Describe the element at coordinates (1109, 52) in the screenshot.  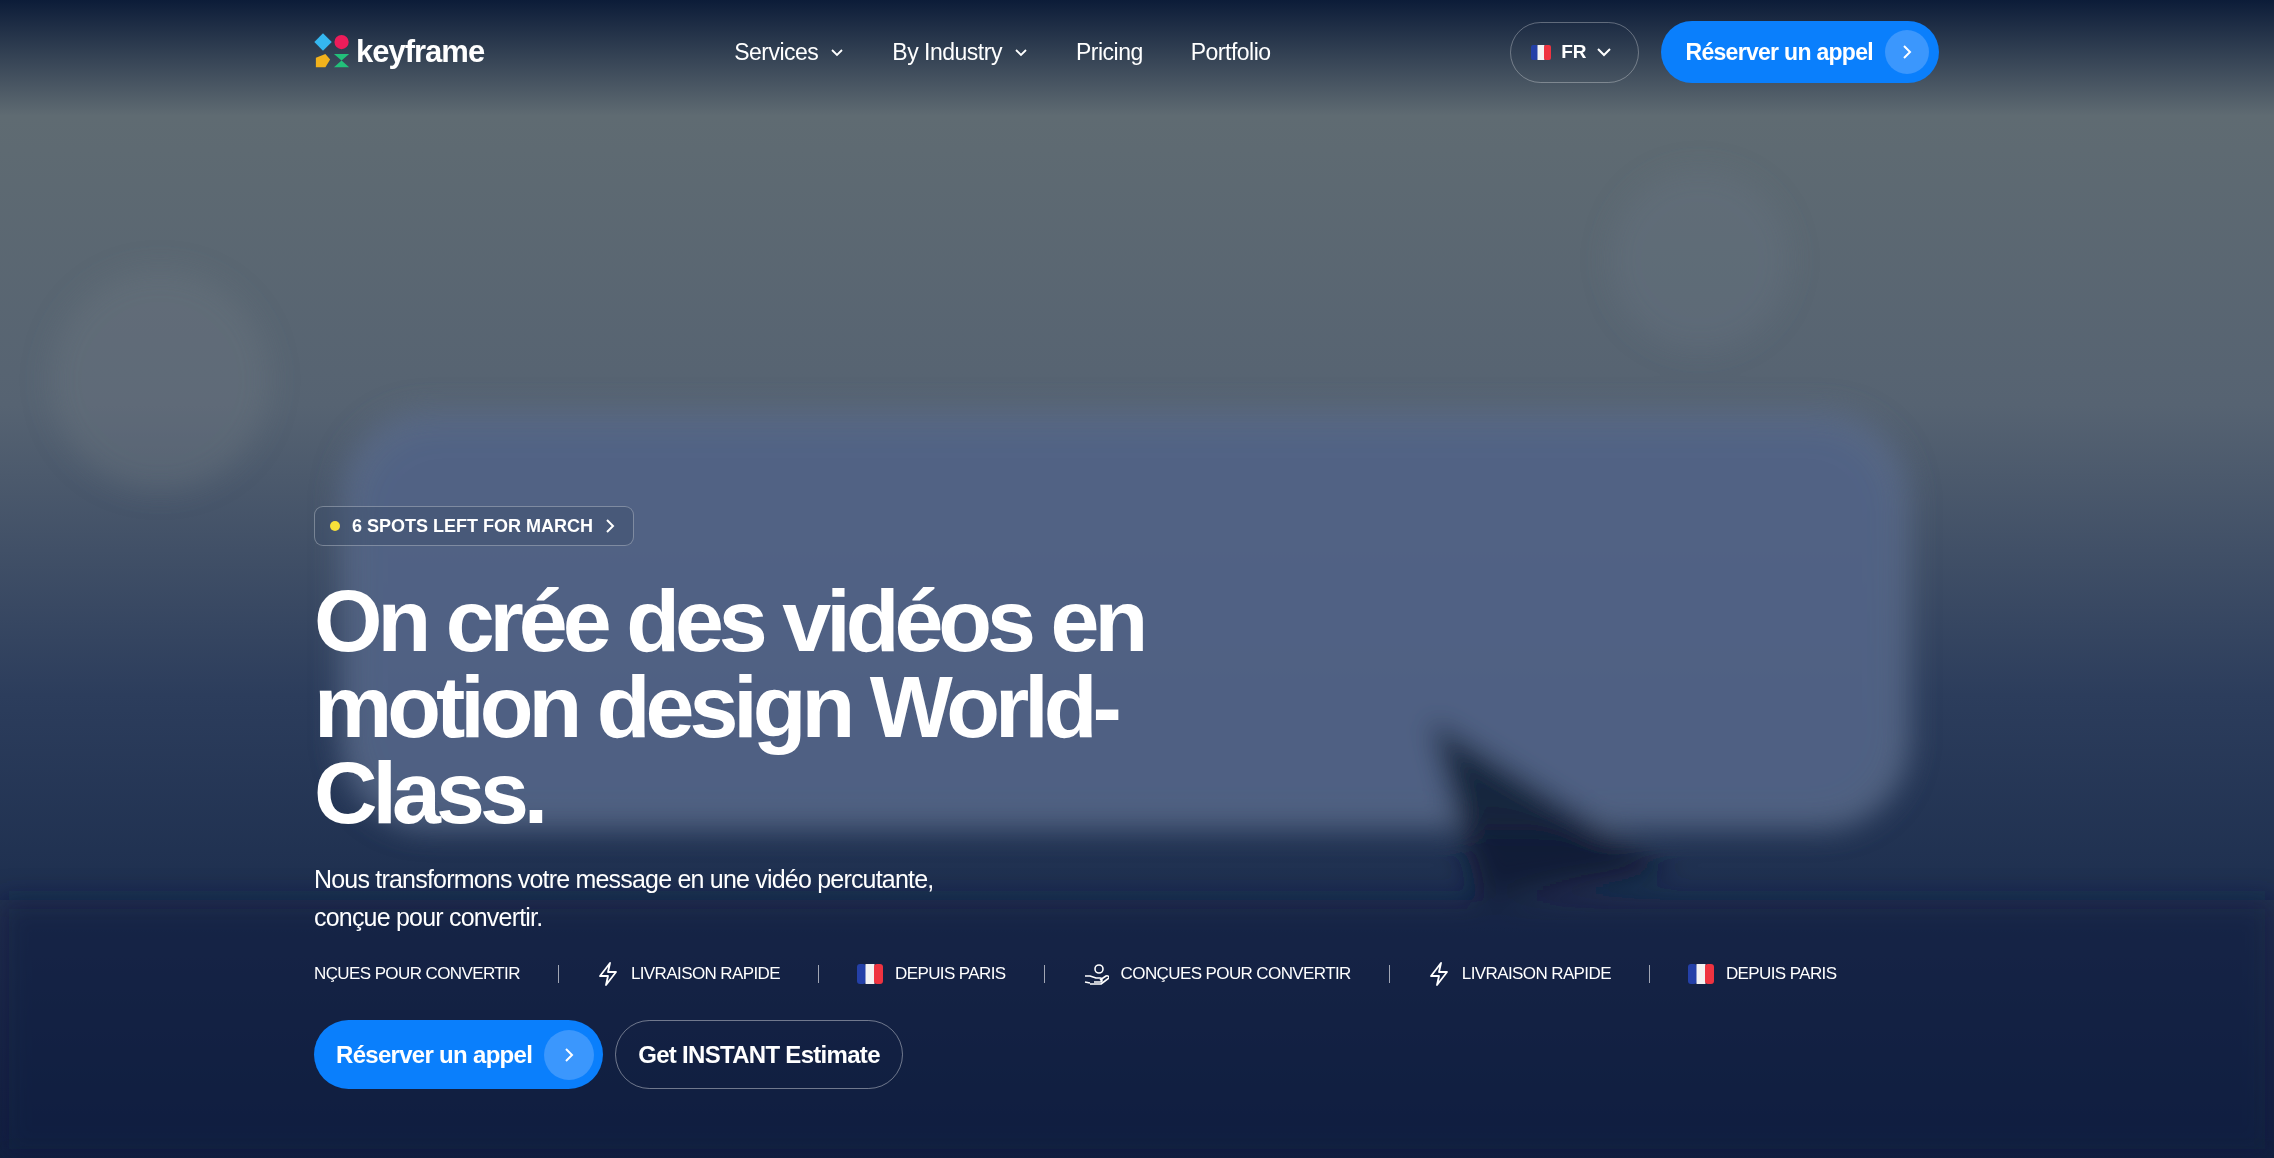
I see `nav-link: Pricing` at that location.